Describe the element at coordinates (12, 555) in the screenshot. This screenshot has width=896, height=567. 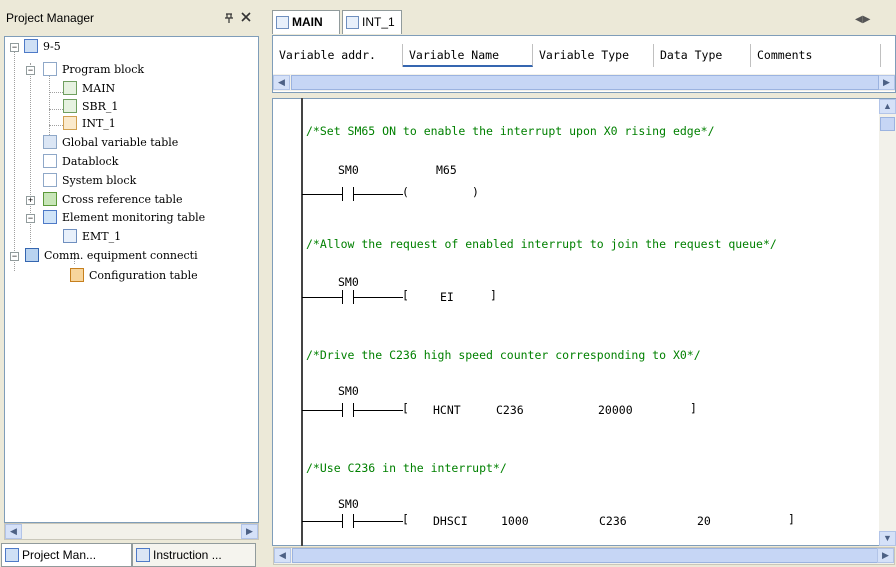
I see `project-icon` at that location.